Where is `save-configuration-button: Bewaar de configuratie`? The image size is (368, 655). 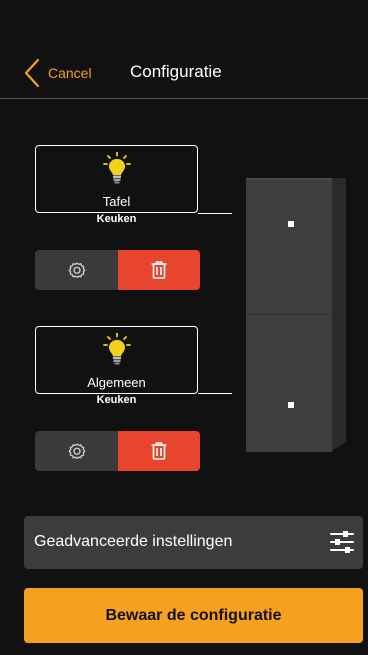
save-configuration-button: Bewaar de configuratie is located at coordinates (193, 615).